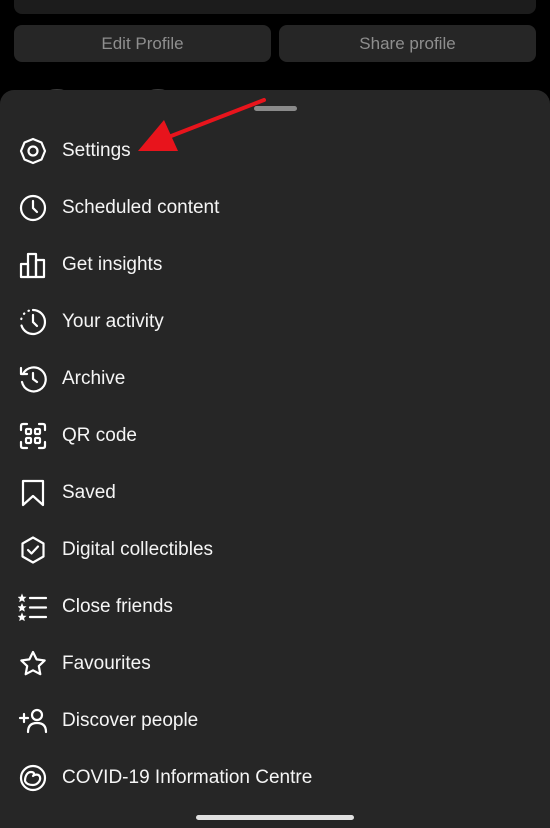  What do you see at coordinates (202, 124) in the screenshot?
I see `annotation-arrow` at bounding box center [202, 124].